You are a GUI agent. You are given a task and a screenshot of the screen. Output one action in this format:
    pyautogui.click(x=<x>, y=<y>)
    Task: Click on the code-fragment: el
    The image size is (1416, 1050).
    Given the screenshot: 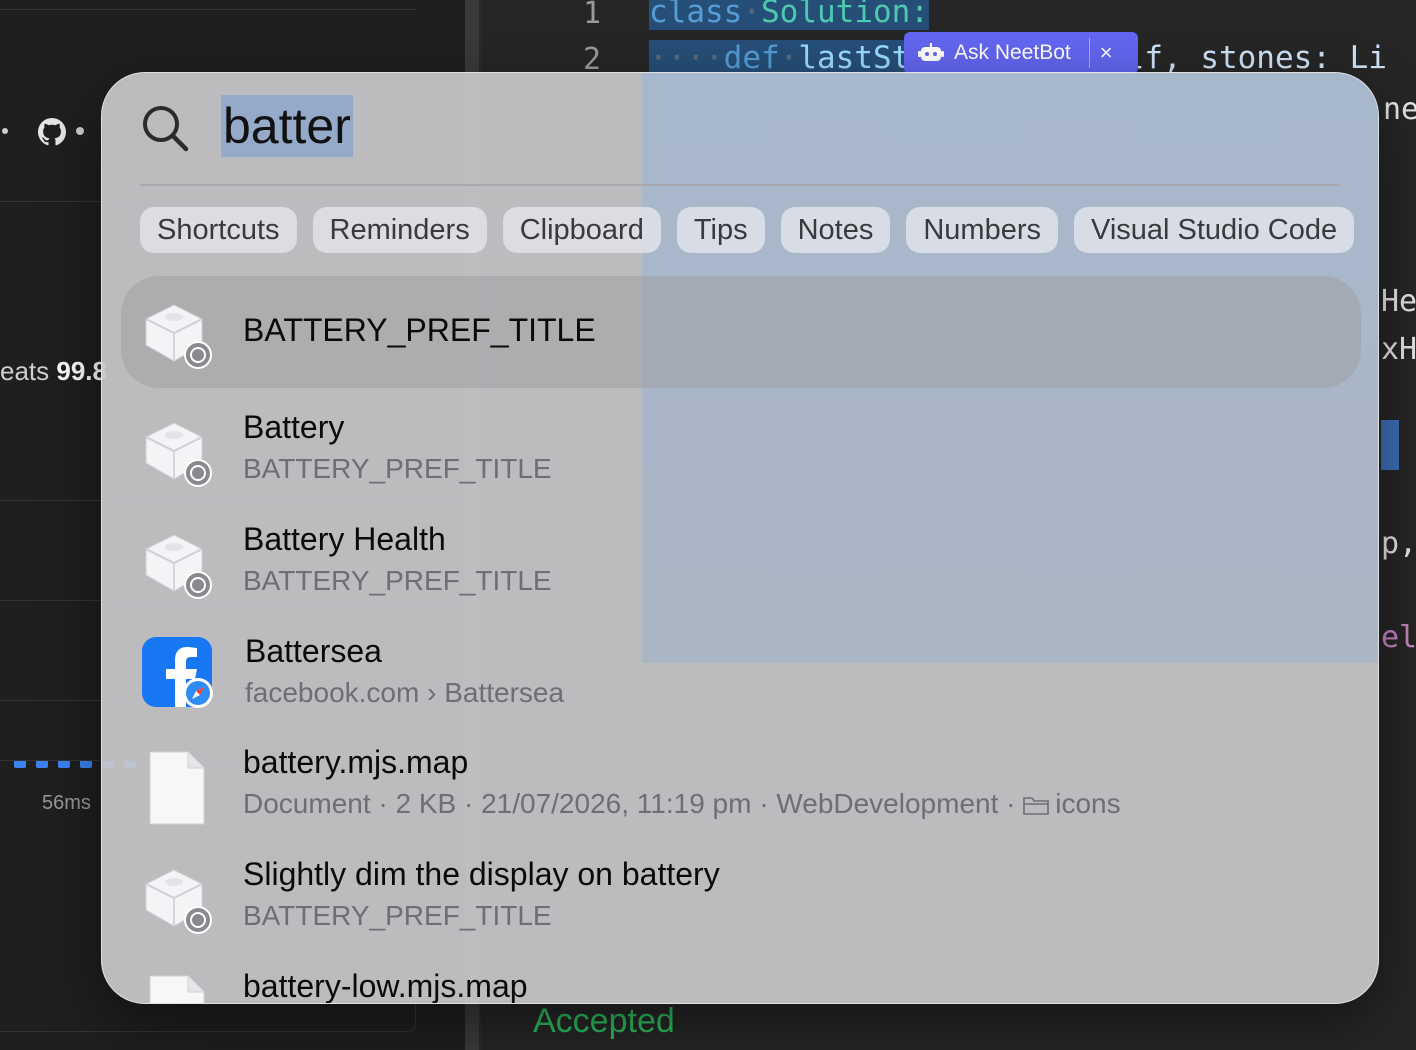 What is the action you would take?
    pyautogui.click(x=1398, y=637)
    